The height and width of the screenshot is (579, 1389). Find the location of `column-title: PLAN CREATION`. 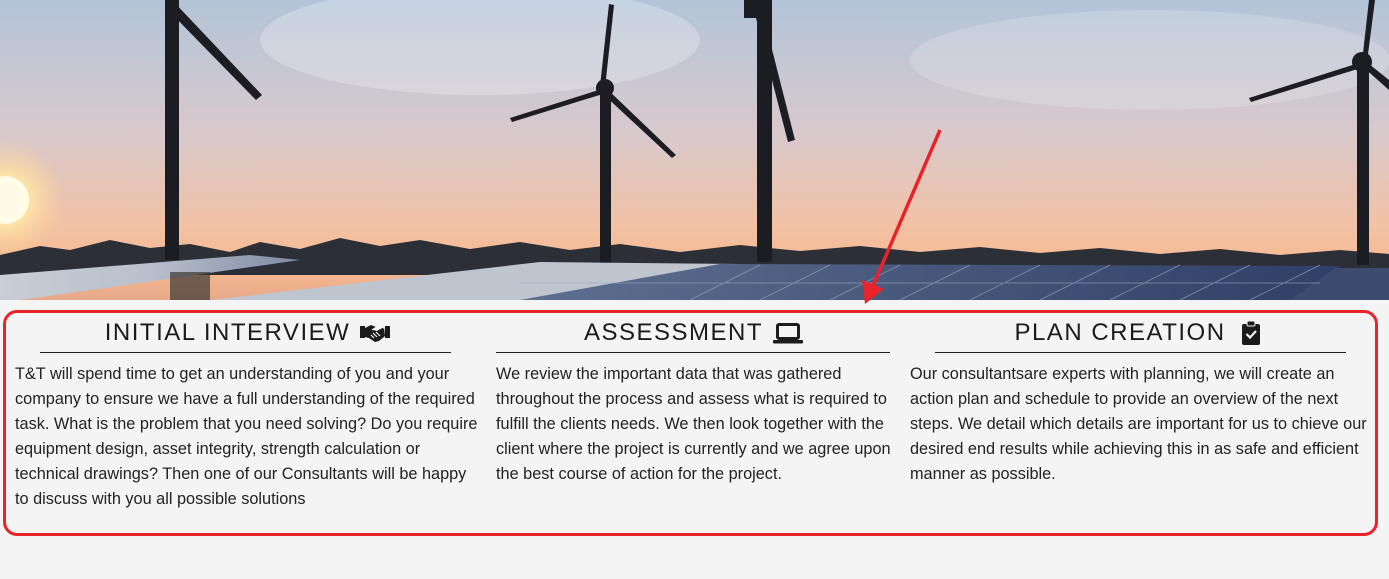

column-title: PLAN CREATION is located at coordinates (1140, 333).